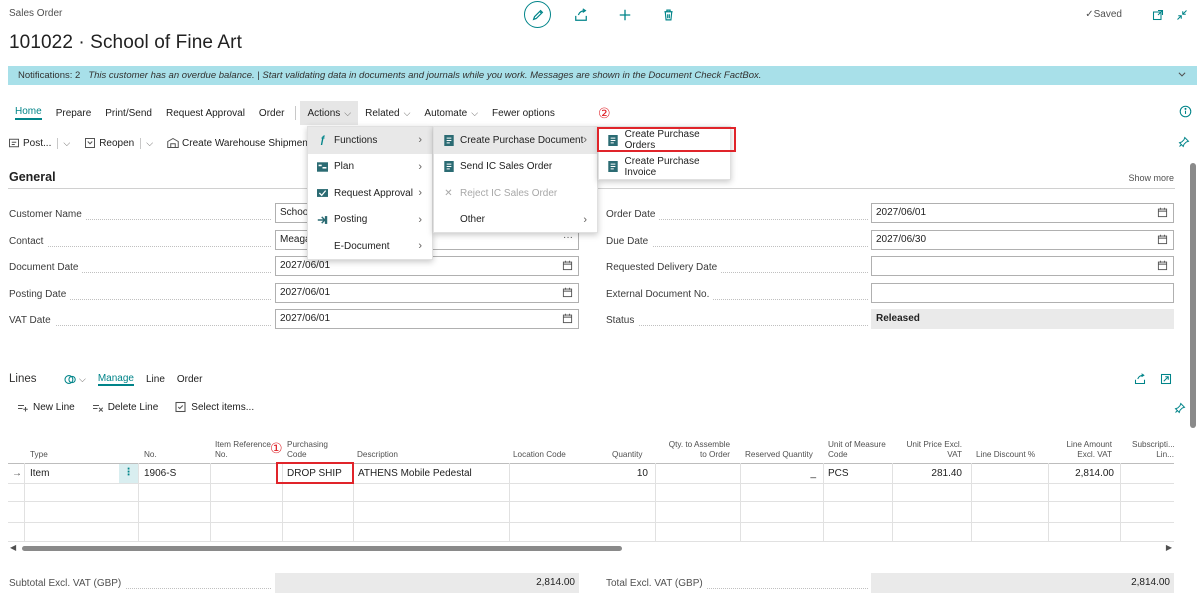 This screenshot has width=1200, height=595. What do you see at coordinates (539, 455) in the screenshot?
I see `col-location-code: Location Code` at bounding box center [539, 455].